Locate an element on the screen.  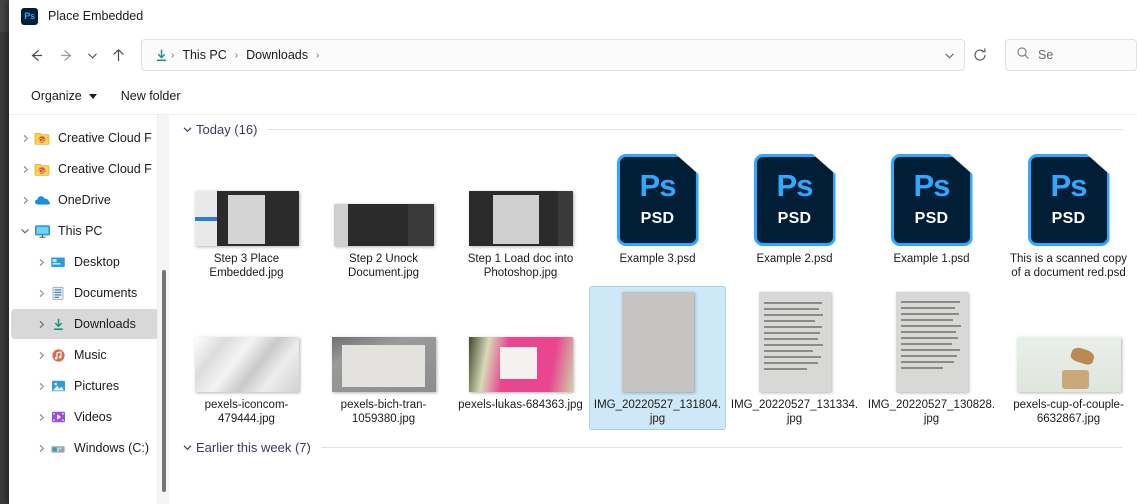
file-tile: Ps PSD Example 3.psd is located at coordinates (657, 212).